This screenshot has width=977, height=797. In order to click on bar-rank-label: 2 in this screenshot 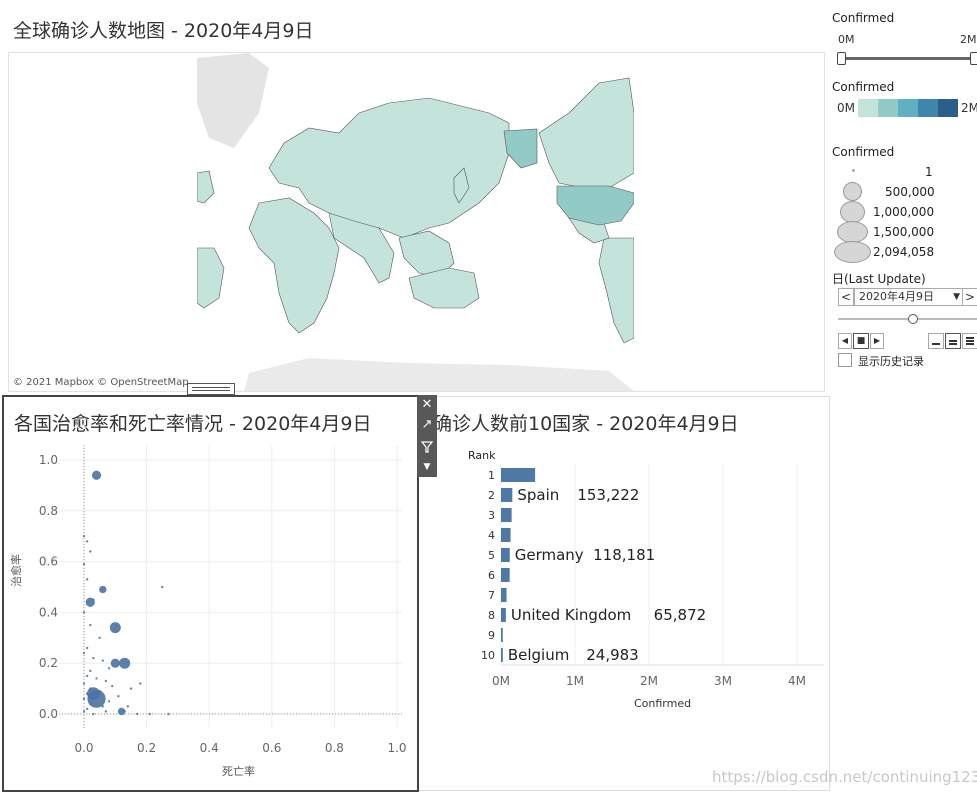, I will do `click(491, 495)`.